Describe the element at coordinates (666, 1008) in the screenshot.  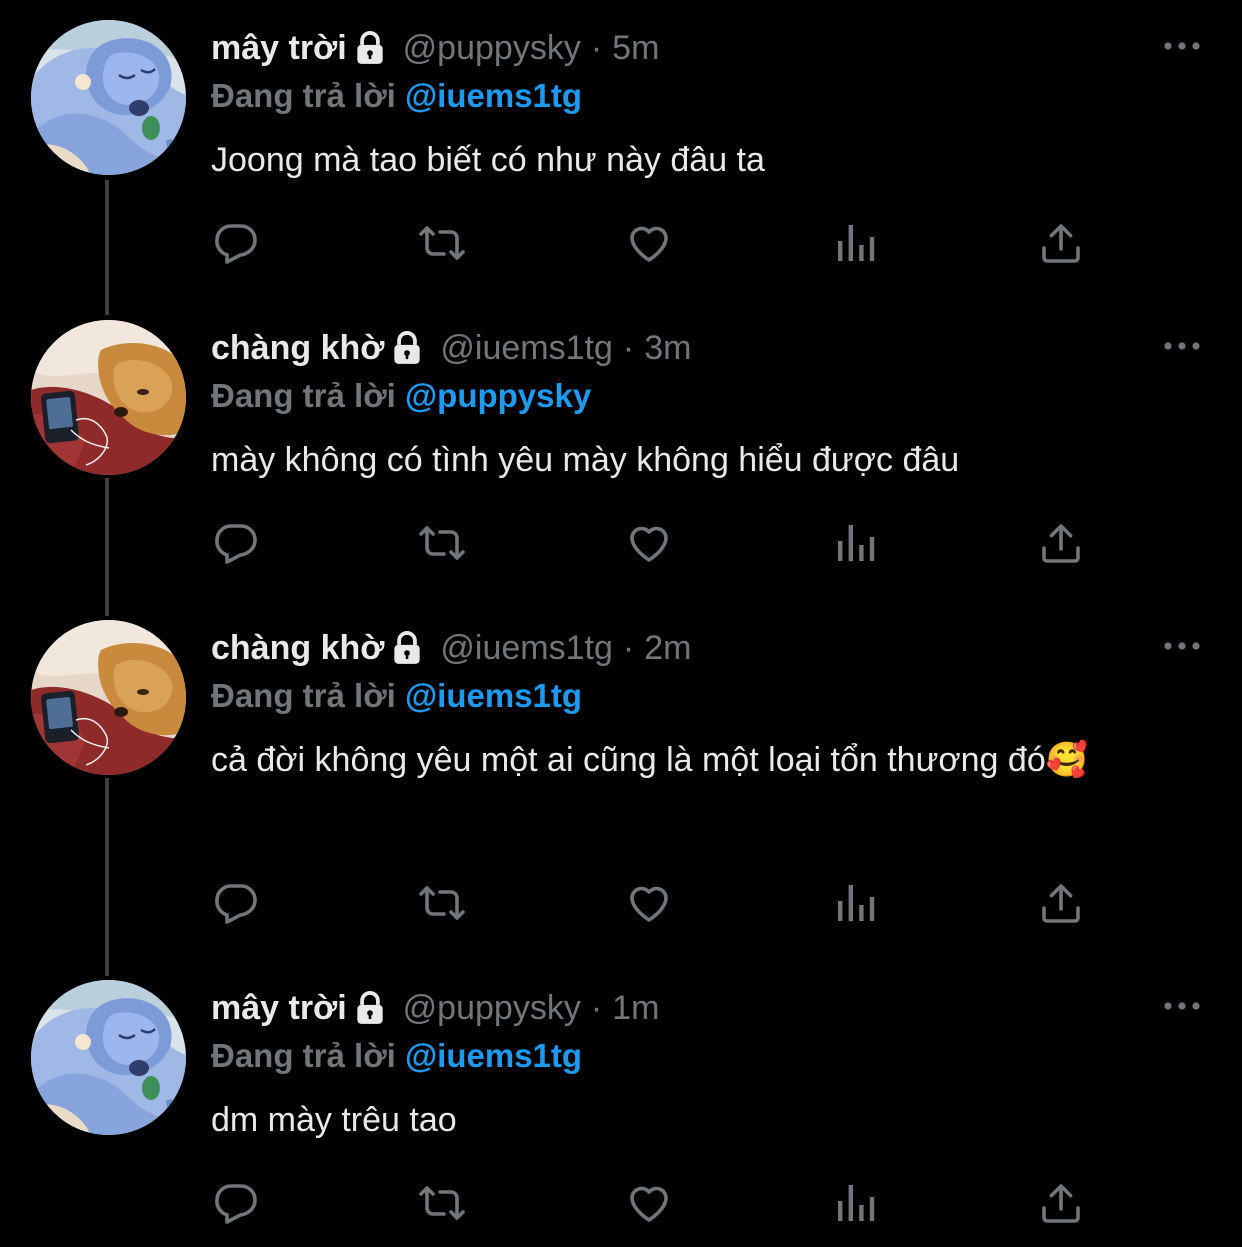
I see `tweet-header: mây trời @puppysky · 1m` at that location.